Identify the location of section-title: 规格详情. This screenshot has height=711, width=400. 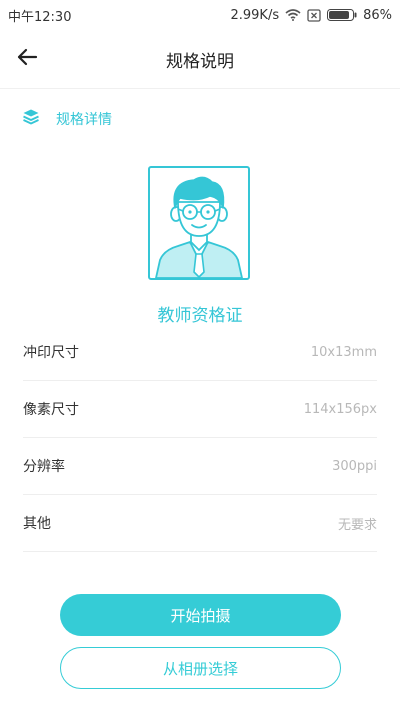
(84, 120).